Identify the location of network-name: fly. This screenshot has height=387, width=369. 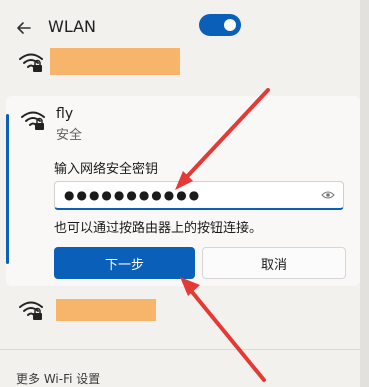
(65, 114).